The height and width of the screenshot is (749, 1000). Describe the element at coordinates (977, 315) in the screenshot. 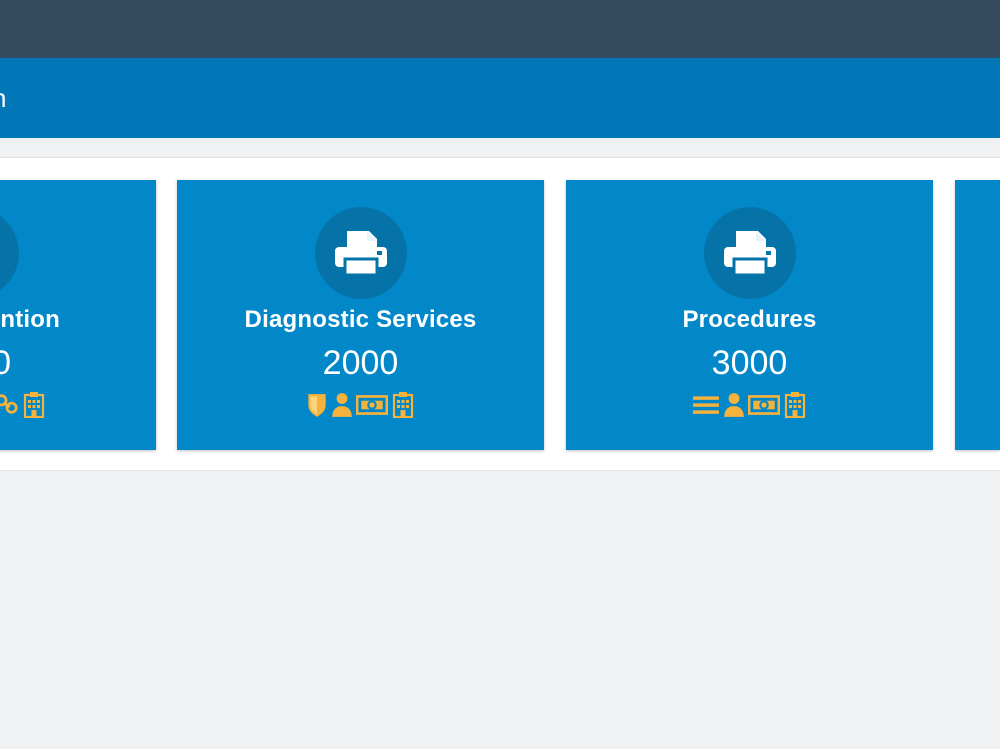

I see `category-tile` at that location.